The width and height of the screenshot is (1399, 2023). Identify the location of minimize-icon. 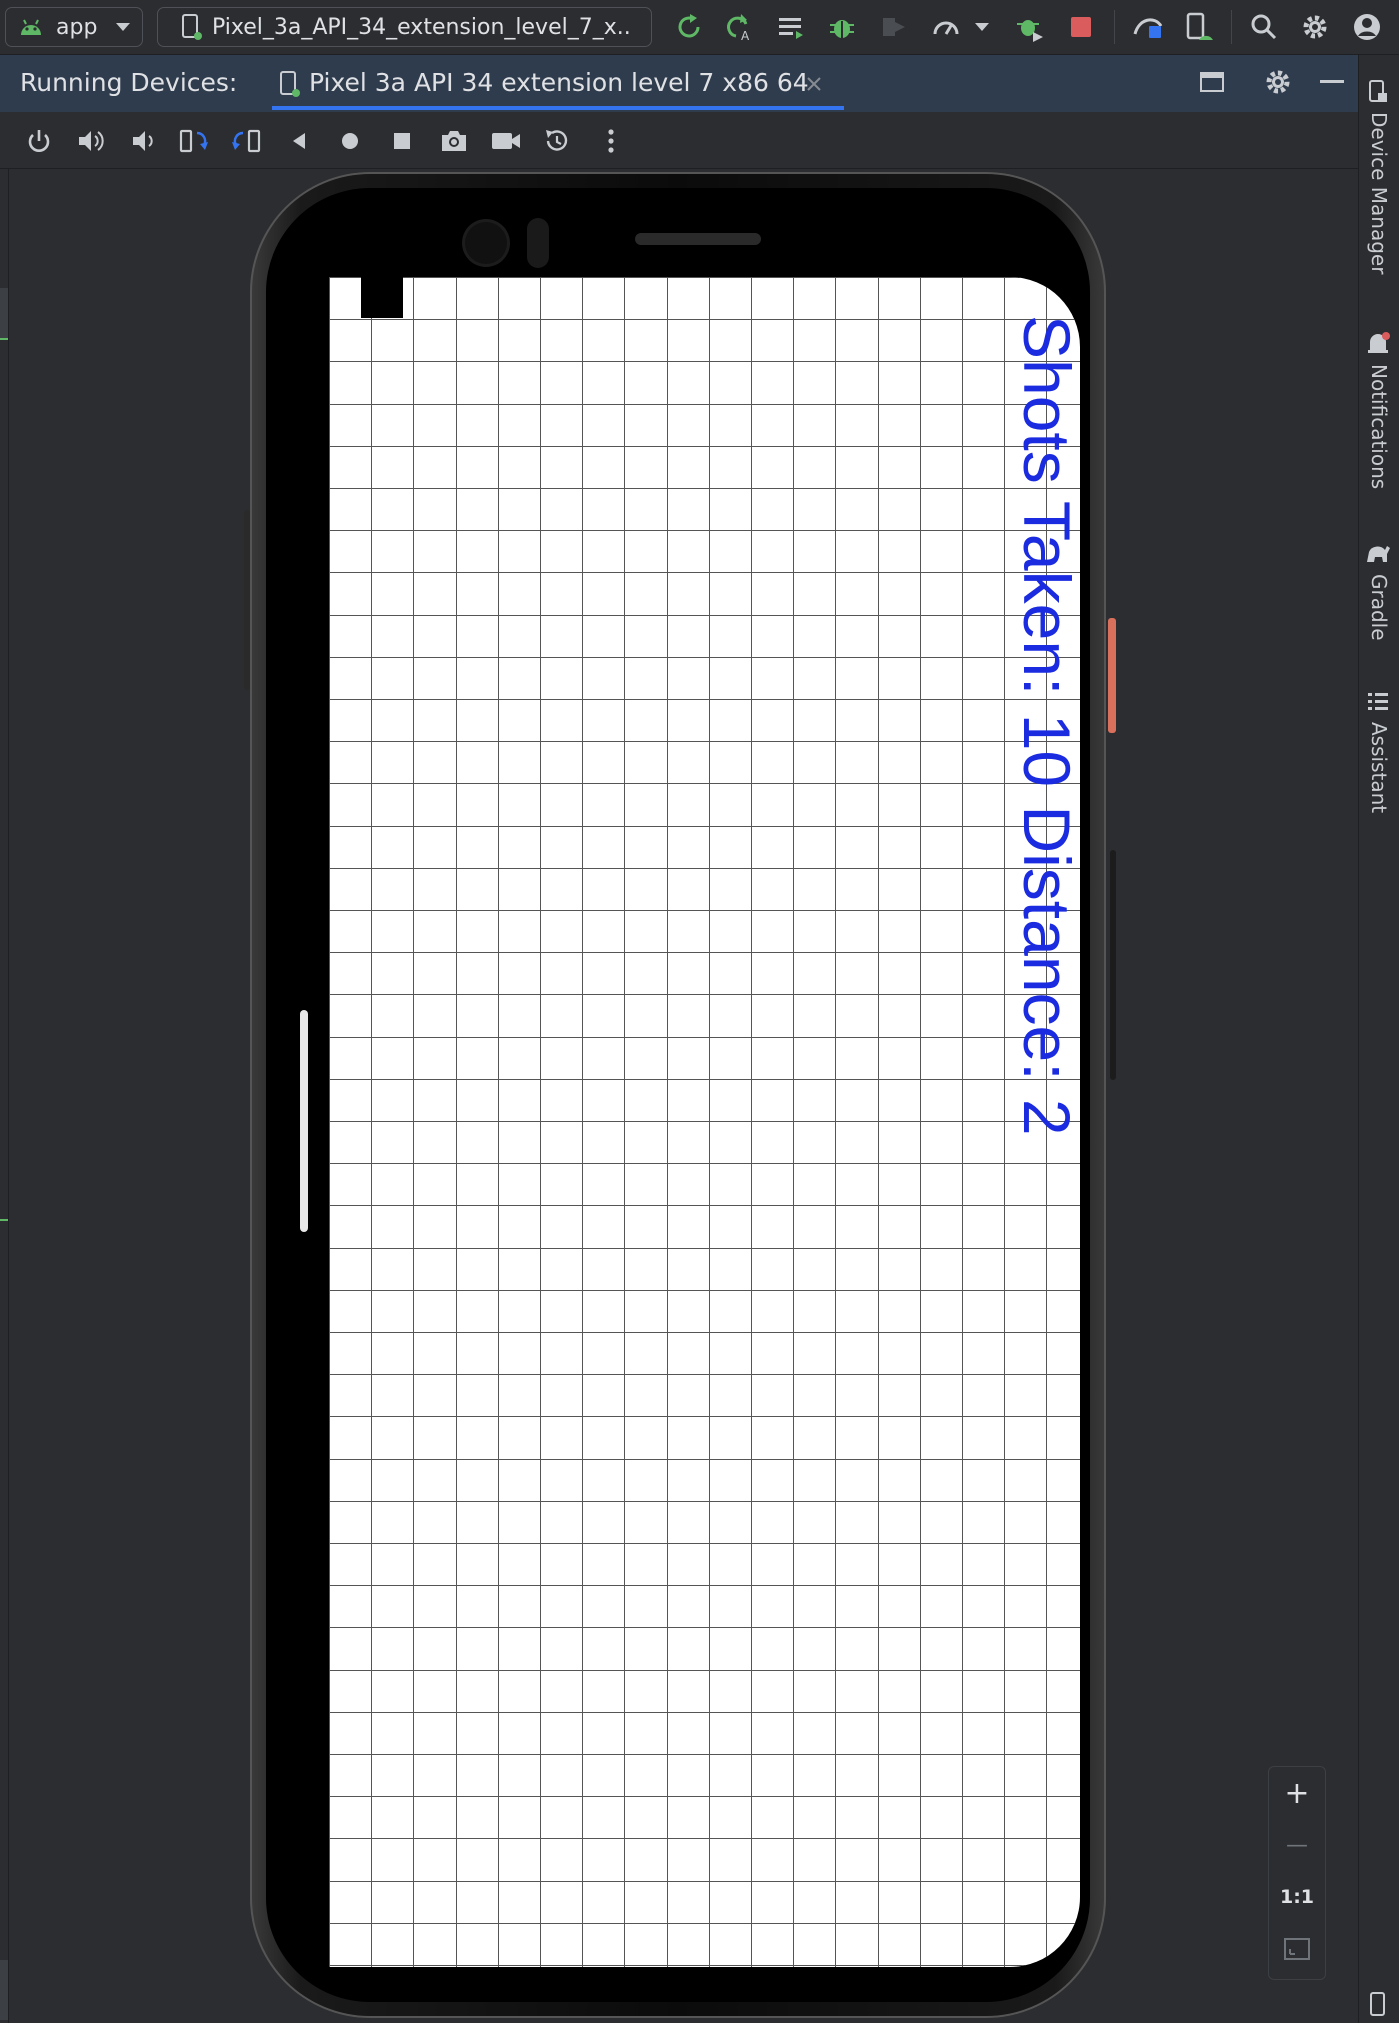
(1332, 82).